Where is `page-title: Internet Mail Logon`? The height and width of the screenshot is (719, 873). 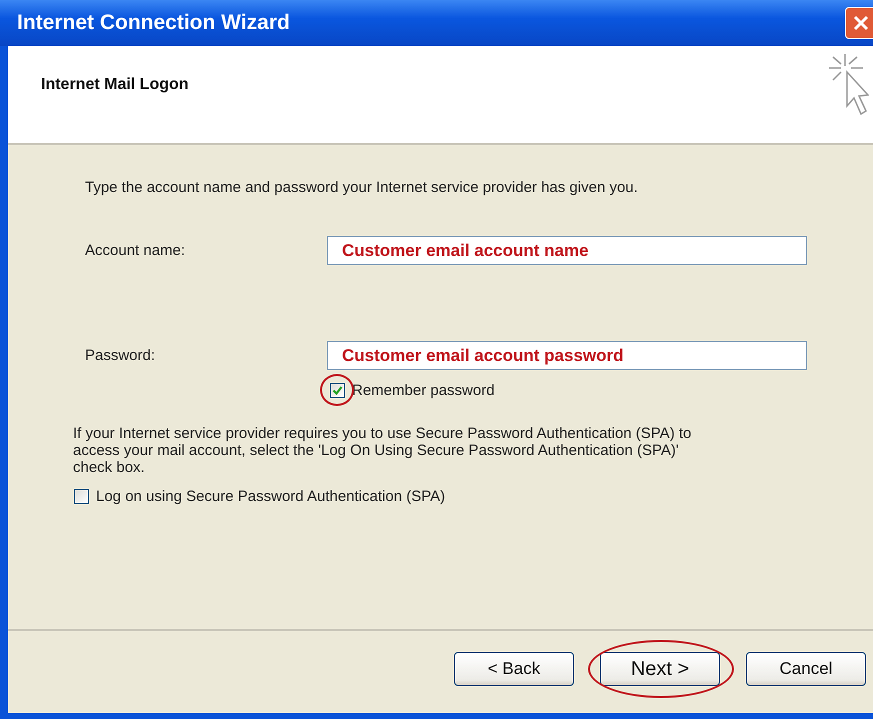
page-title: Internet Mail Logon is located at coordinates (115, 85).